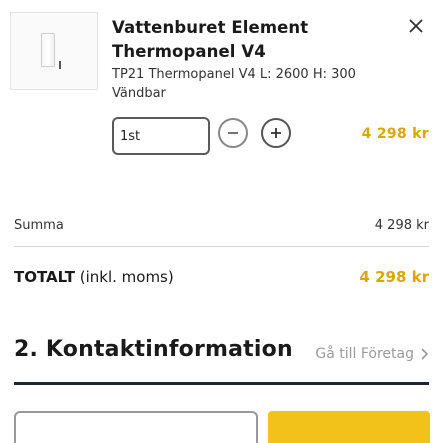  I want to click on company-link-label: Gå till Företag, so click(364, 354).